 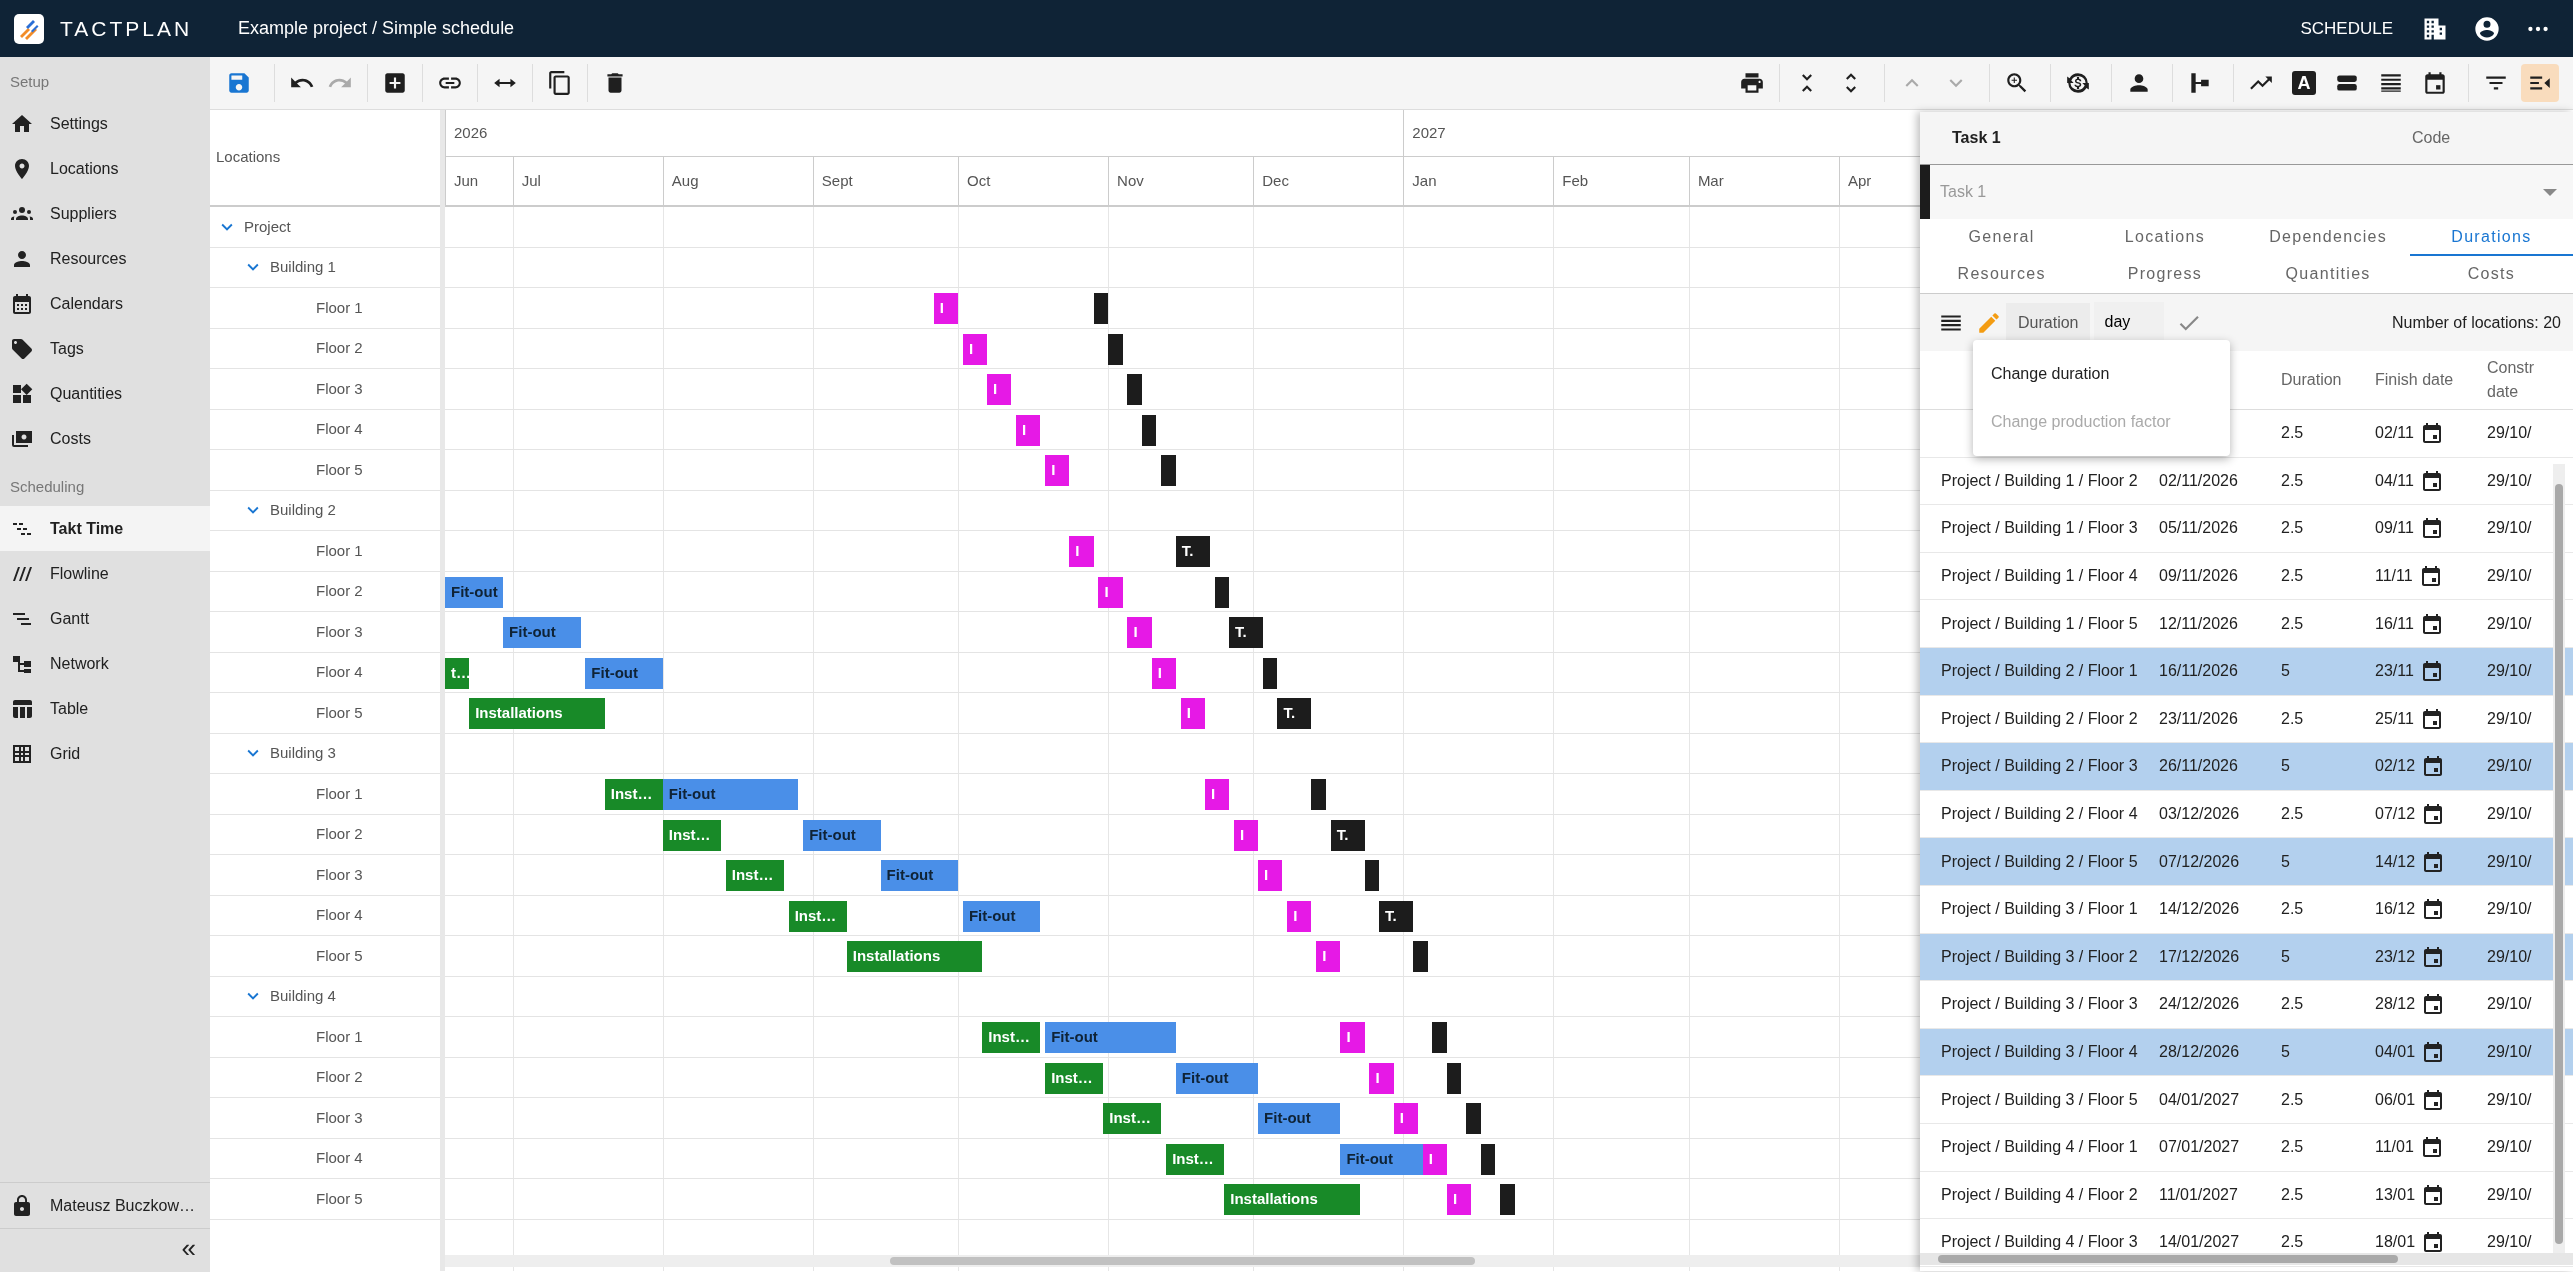 What do you see at coordinates (267, 226) in the screenshot?
I see `location-label: Project` at bounding box center [267, 226].